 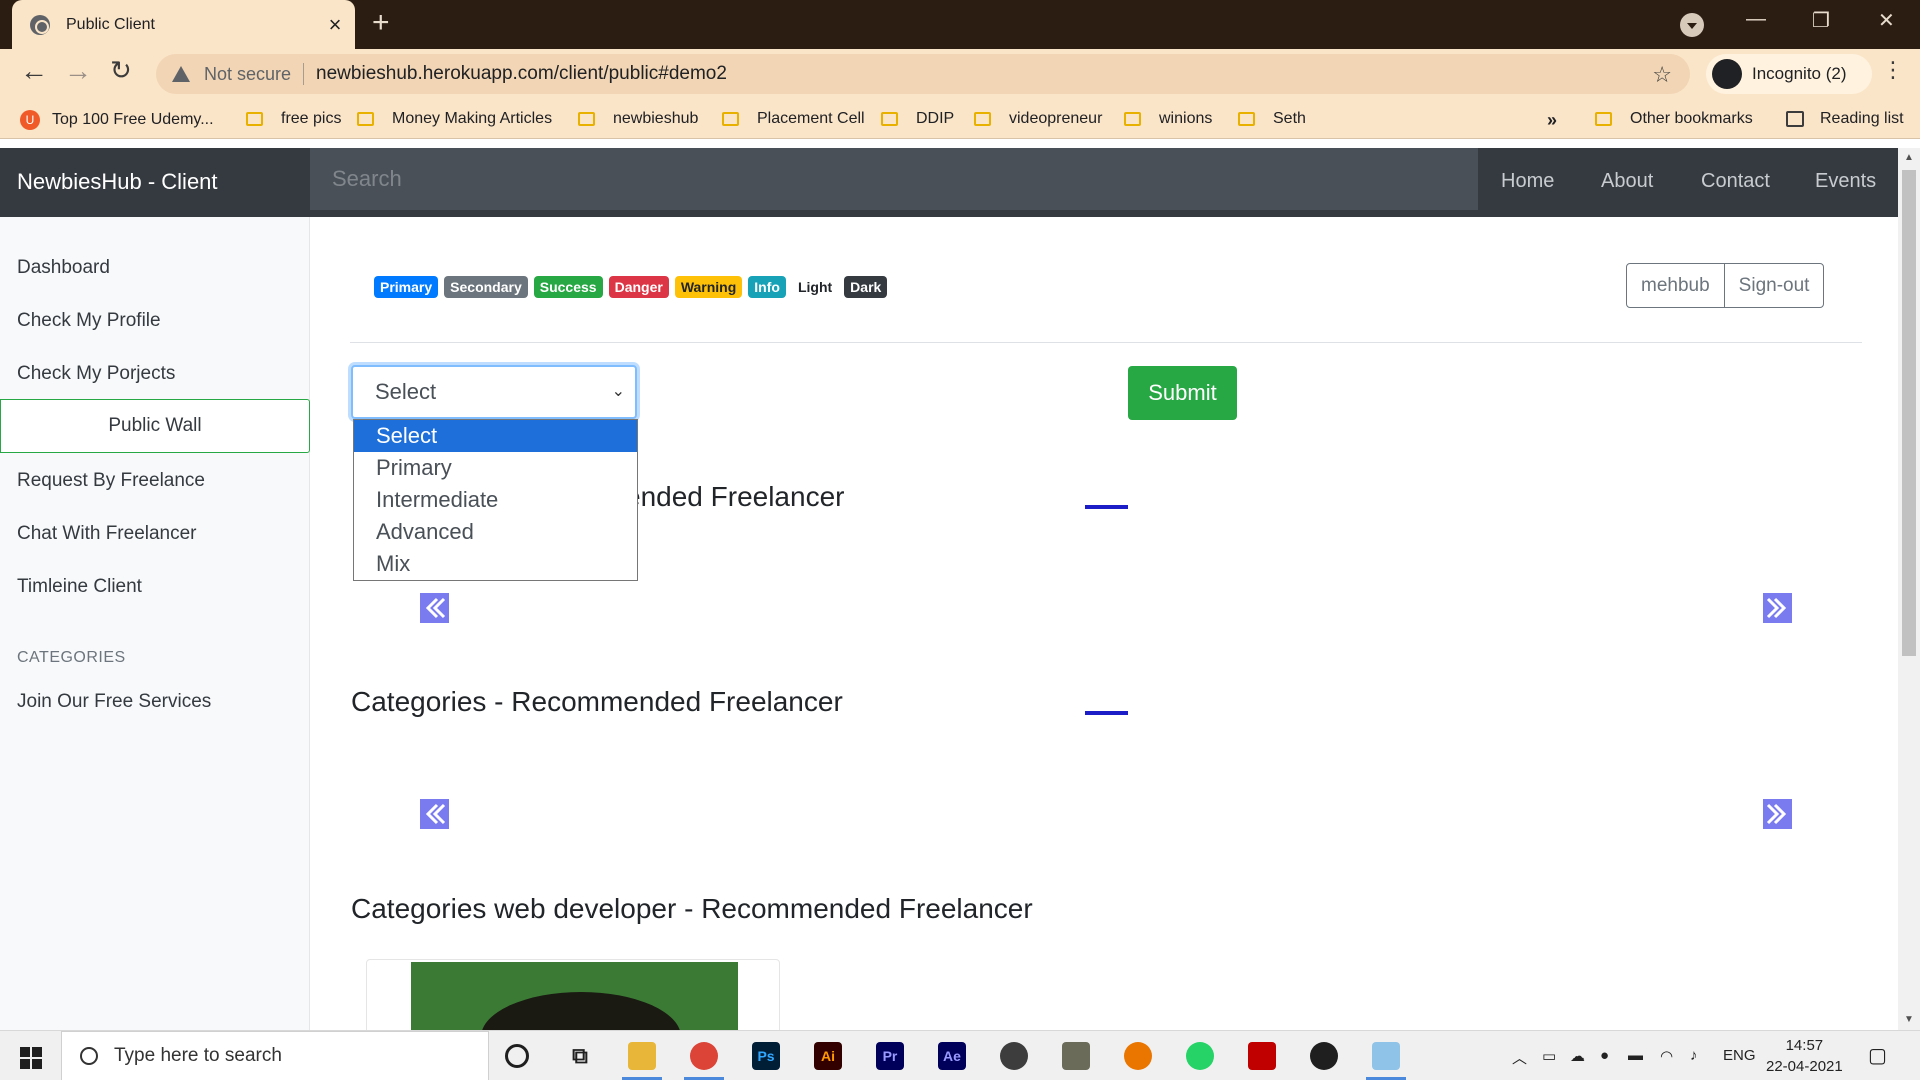 I want to click on bookmark-winions: winions, so click(x=1168, y=119).